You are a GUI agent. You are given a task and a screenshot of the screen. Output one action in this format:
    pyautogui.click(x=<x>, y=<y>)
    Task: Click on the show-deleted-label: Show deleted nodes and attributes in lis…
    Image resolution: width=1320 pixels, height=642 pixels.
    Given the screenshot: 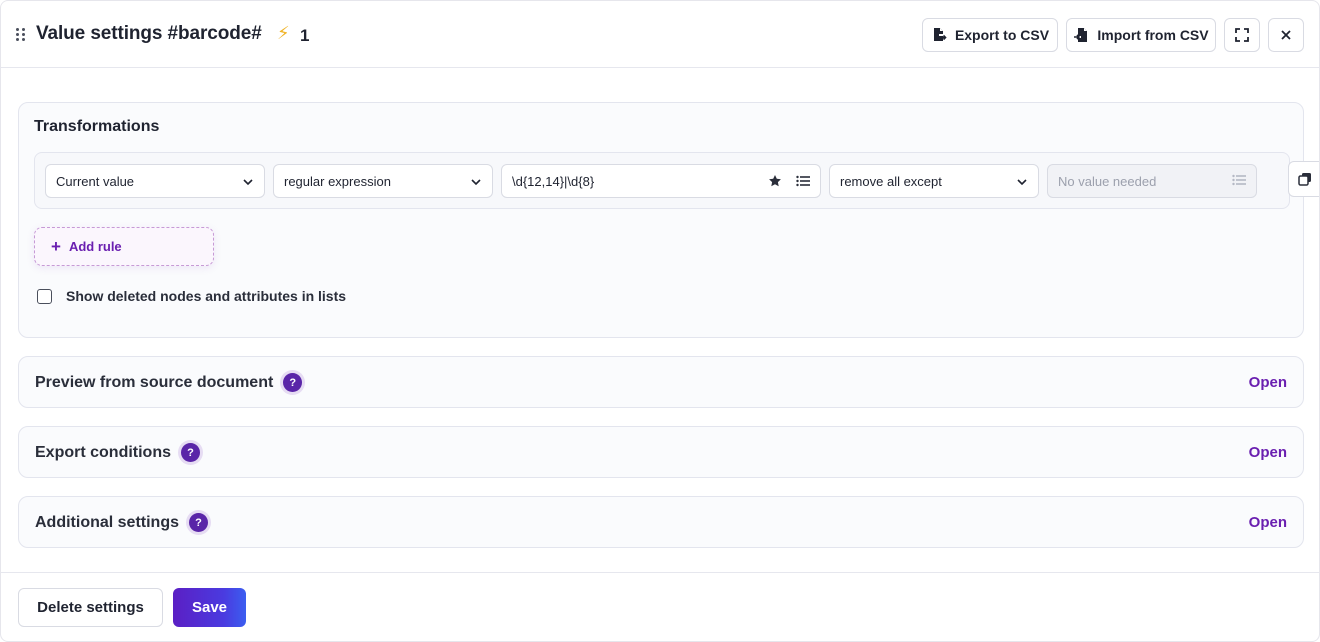 What is the action you would take?
    pyautogui.click(x=206, y=296)
    